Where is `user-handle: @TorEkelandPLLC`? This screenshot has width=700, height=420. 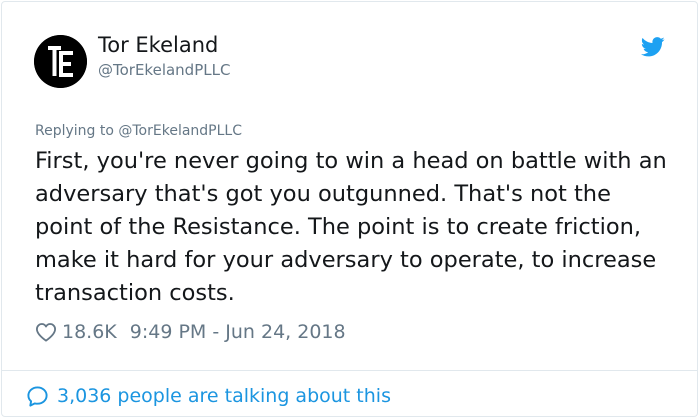
user-handle: @TorEkelandPLLC is located at coordinates (164, 70).